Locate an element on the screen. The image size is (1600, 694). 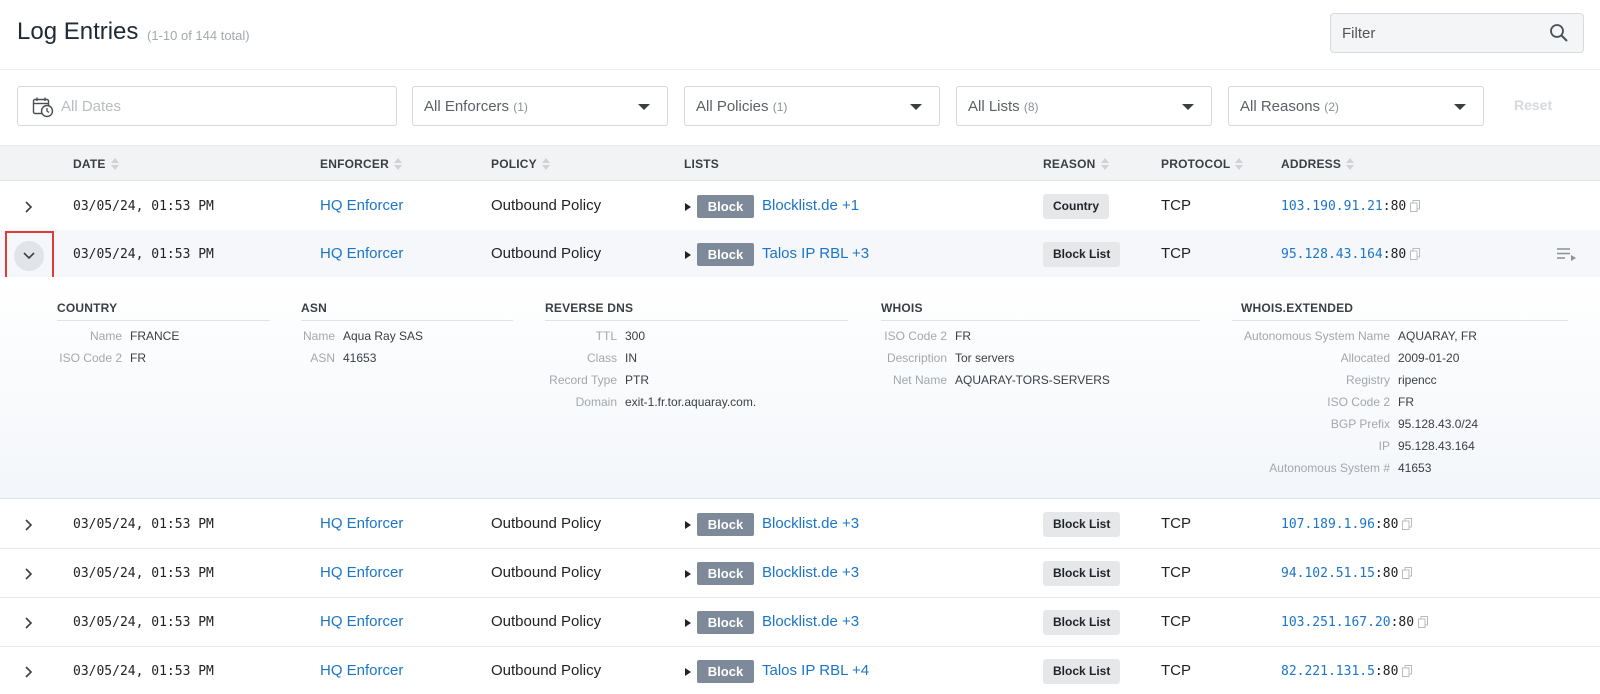
detail-value: Tor servers is located at coordinates (985, 358).